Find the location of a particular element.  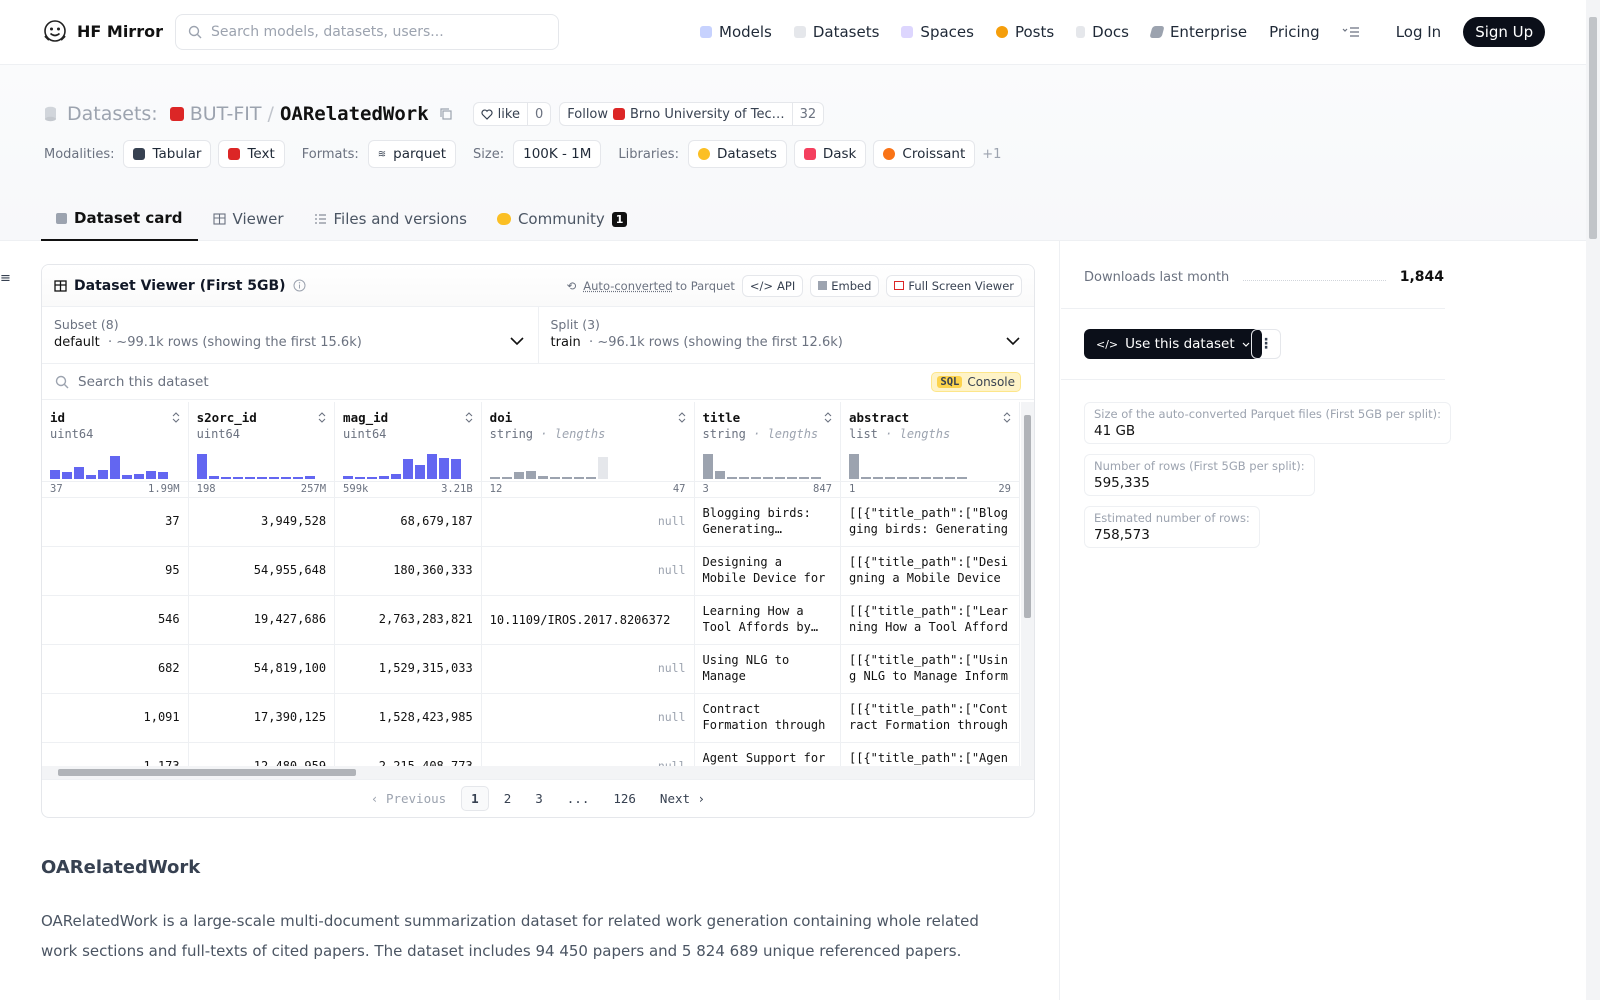

like-button: like 0 is located at coordinates (512, 114).